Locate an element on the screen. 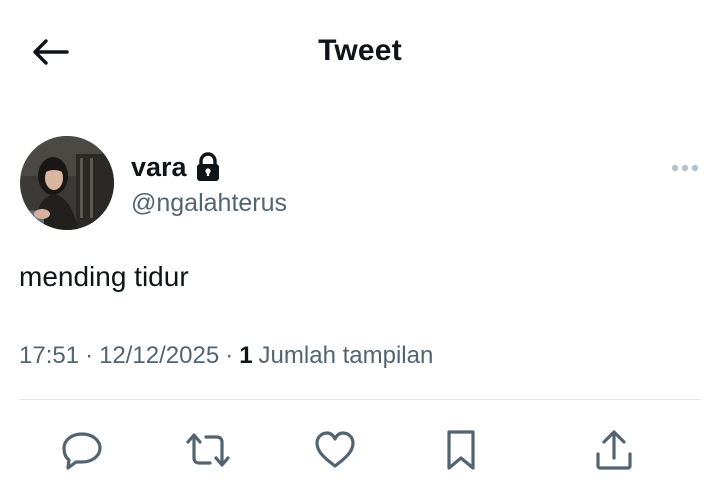 Image resolution: width=720 pixels, height=491 pixels. more-options-button is located at coordinates (685, 168).